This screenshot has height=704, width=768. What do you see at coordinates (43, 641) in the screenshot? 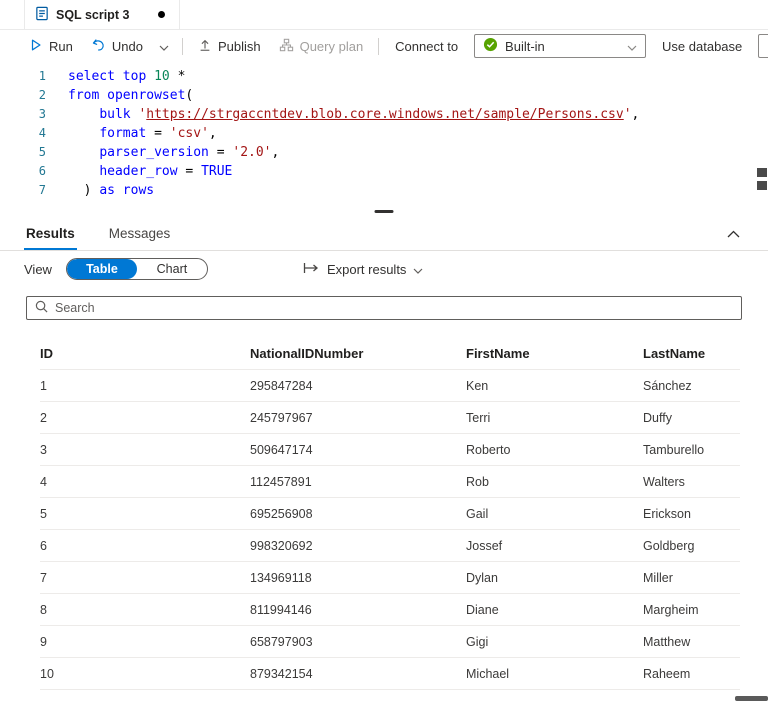
I see `table-cell: 9` at bounding box center [43, 641].